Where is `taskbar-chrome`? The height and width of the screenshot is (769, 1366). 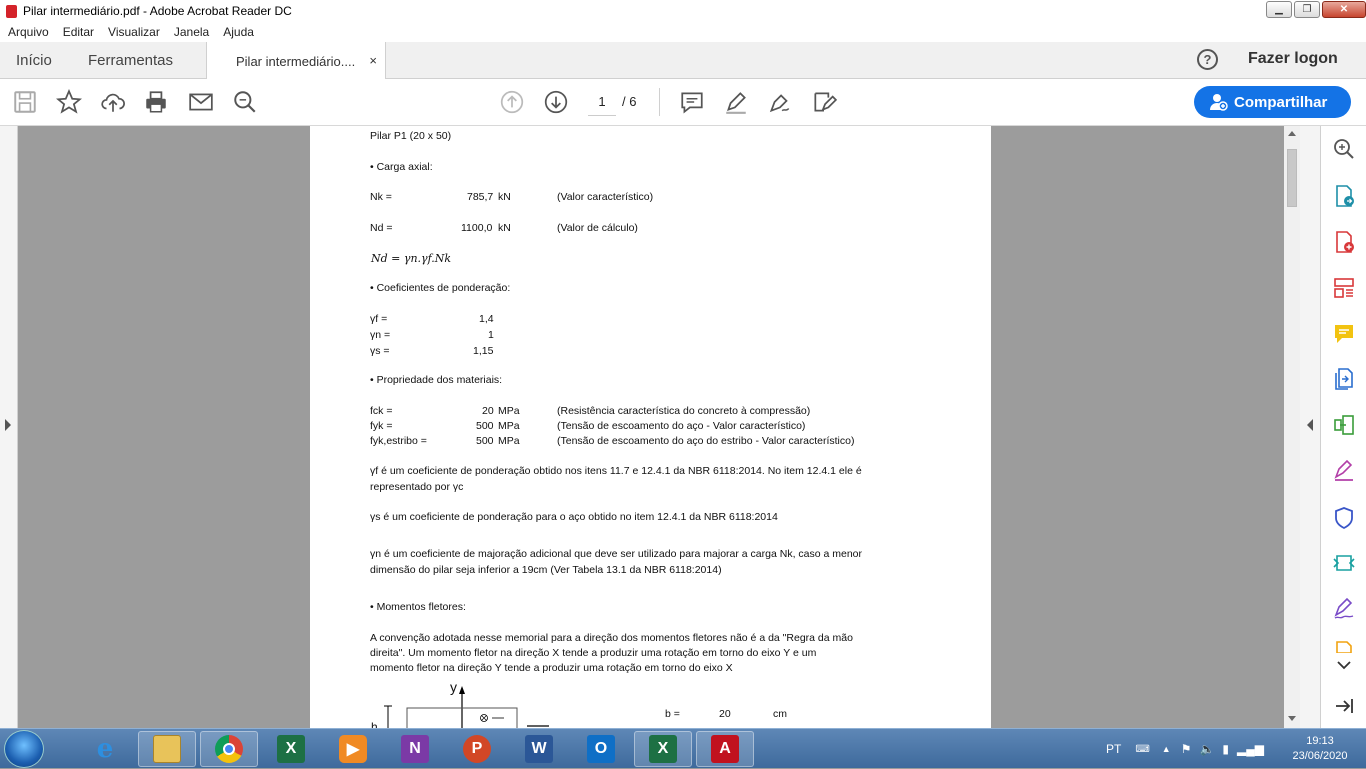 taskbar-chrome is located at coordinates (229, 749).